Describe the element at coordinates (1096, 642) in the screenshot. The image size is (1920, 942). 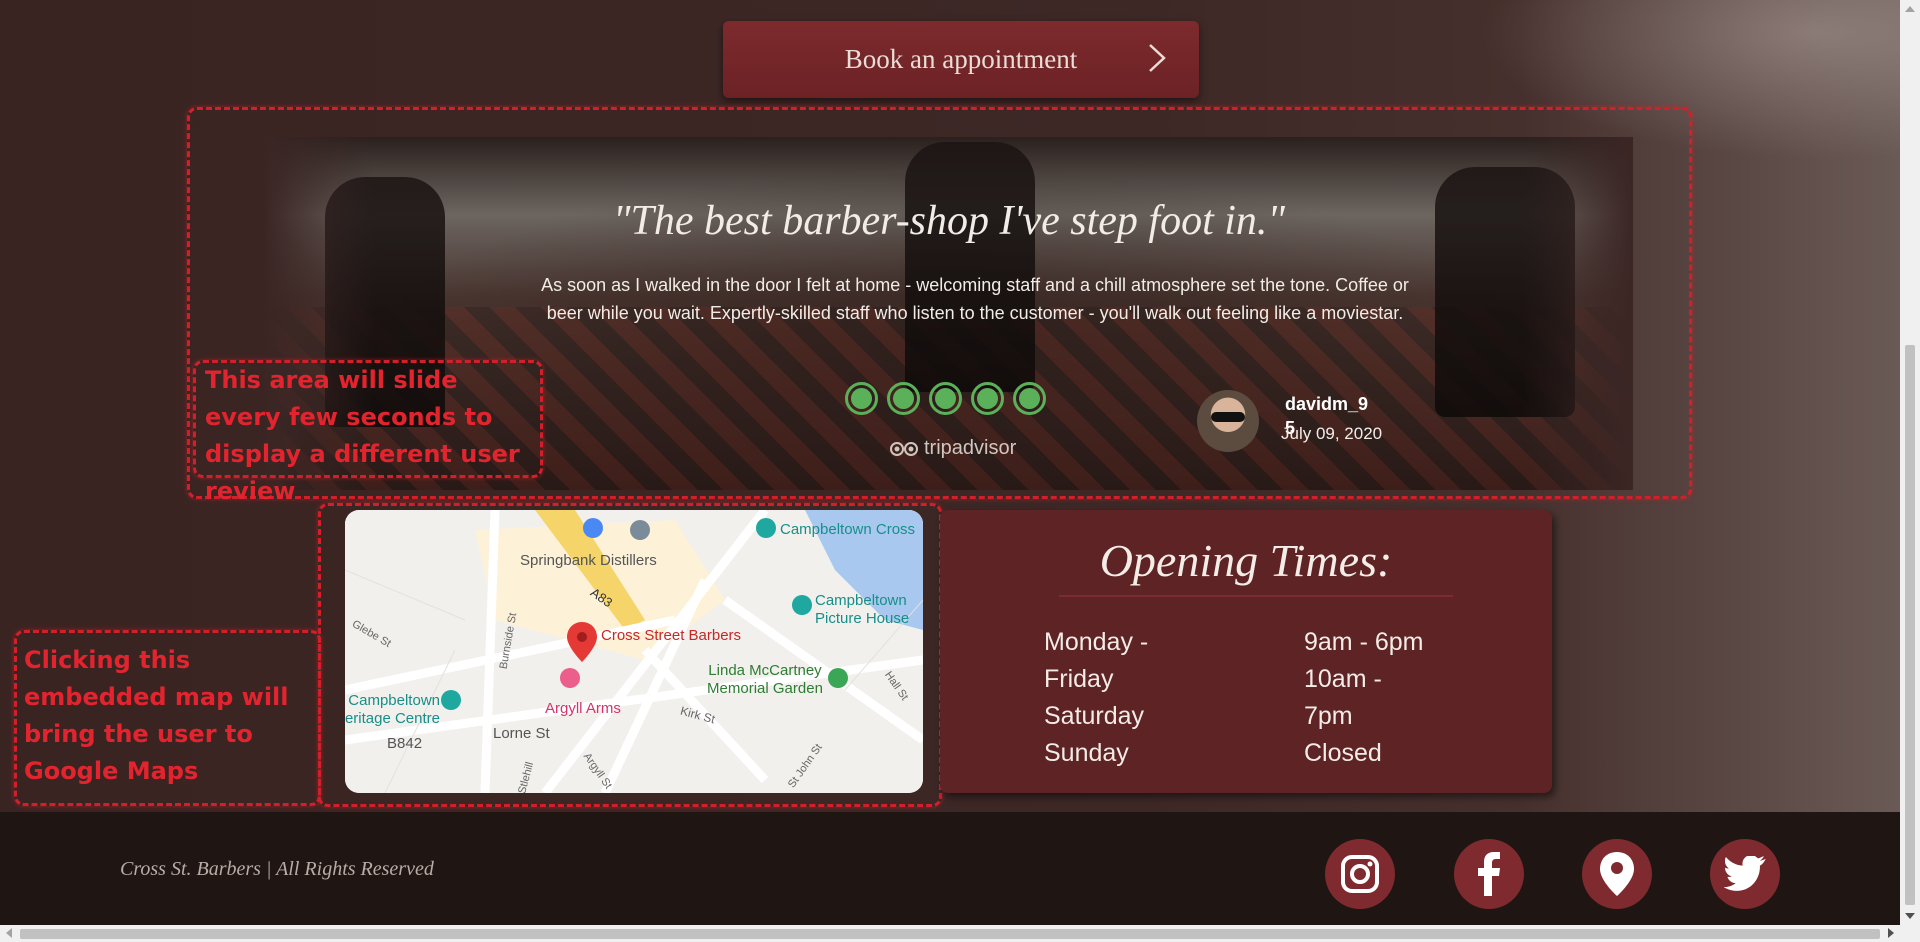
I see `day-label: Monday -` at that location.